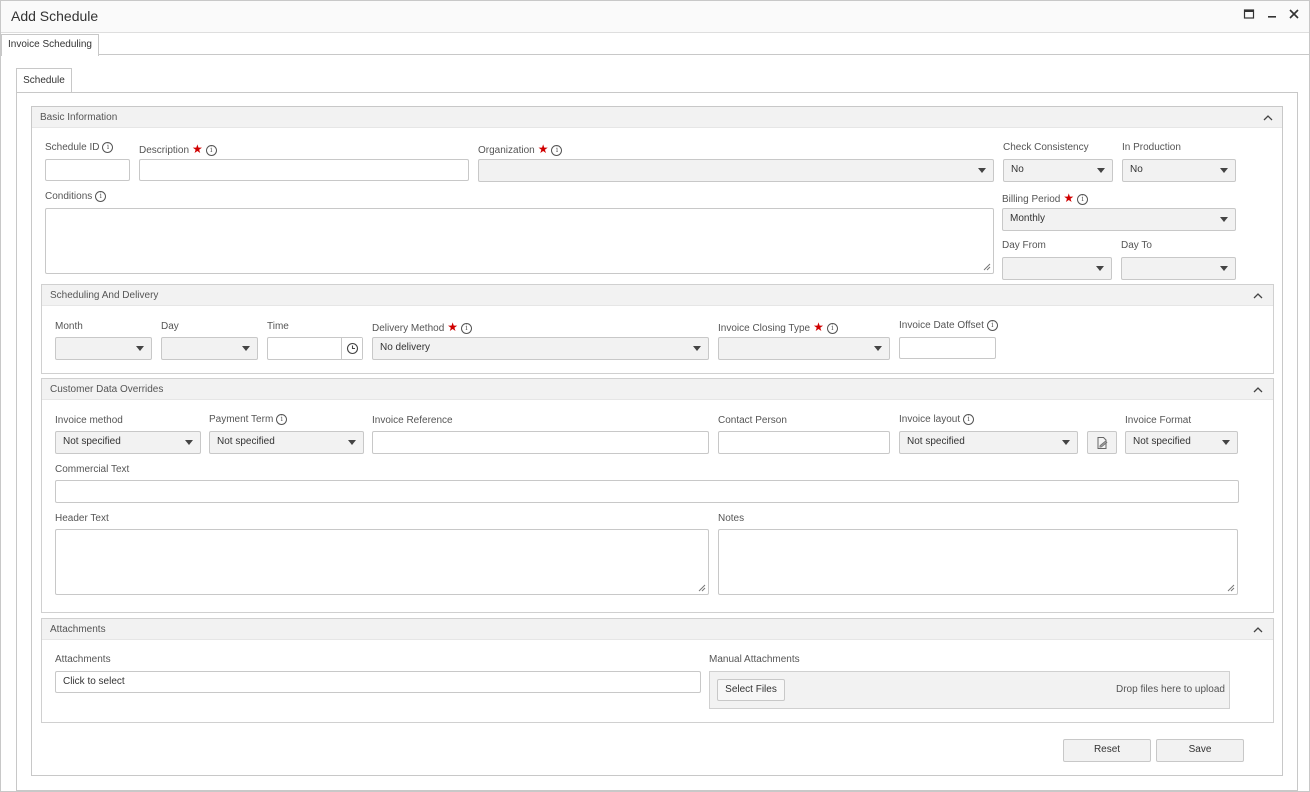 This screenshot has width=1310, height=792. What do you see at coordinates (89, 420) in the screenshot?
I see `invoice-method-label: Invoice method` at bounding box center [89, 420].